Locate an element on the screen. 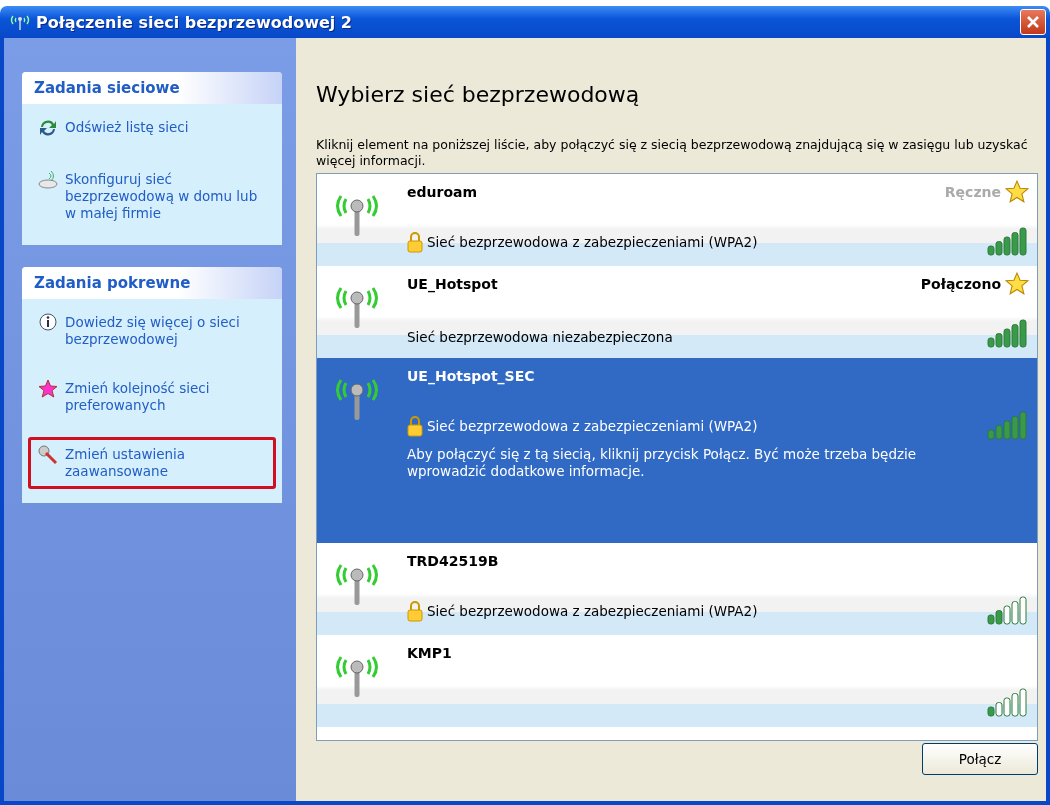 Image resolution: width=1050 pixels, height=805 pixels. network-name: TRD42519B is located at coordinates (453, 561).